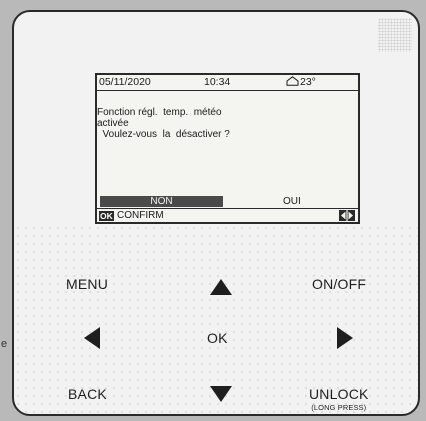 The height and width of the screenshot is (421, 426). Describe the element at coordinates (227, 201) in the screenshot. I see `option-row: NON OUI` at that location.